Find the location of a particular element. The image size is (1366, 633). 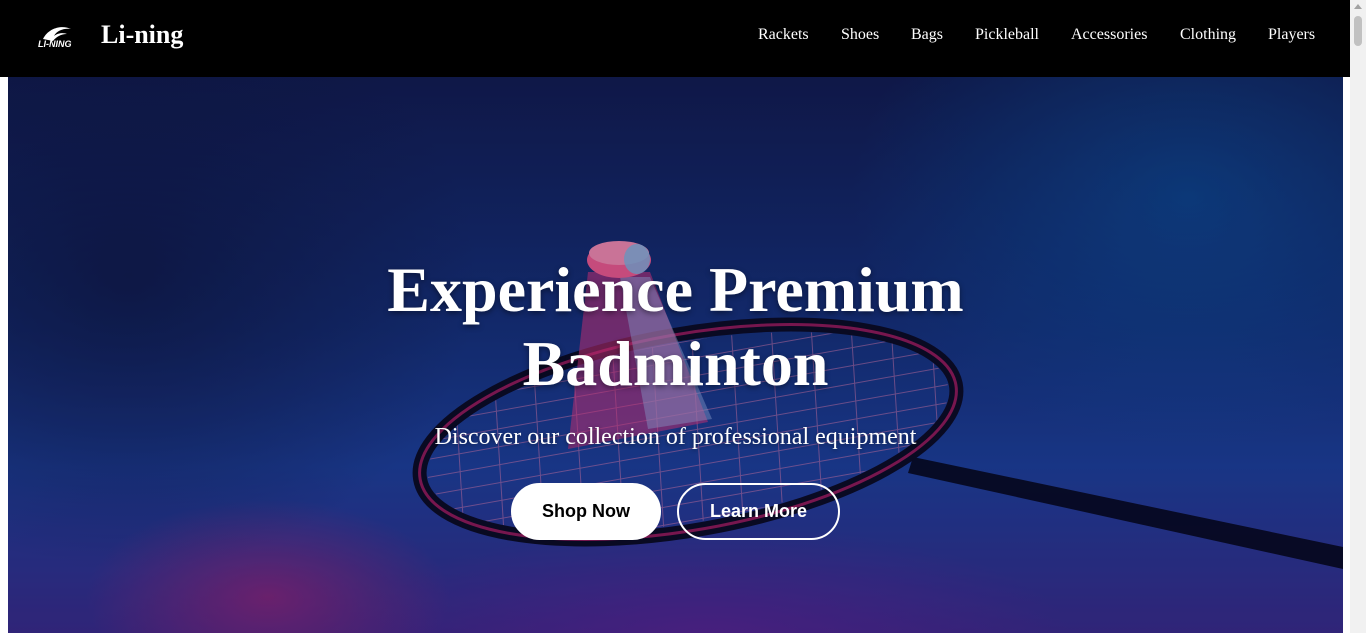

hero-title-line2: Badminton is located at coordinates (675, 363).